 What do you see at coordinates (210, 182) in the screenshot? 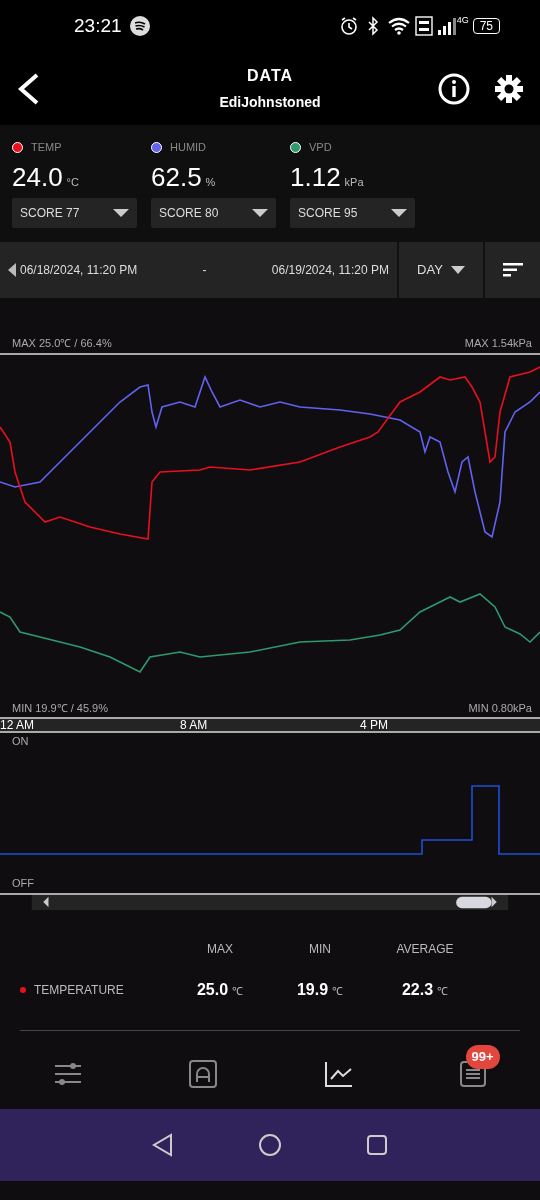
I see `unit-label: %` at bounding box center [210, 182].